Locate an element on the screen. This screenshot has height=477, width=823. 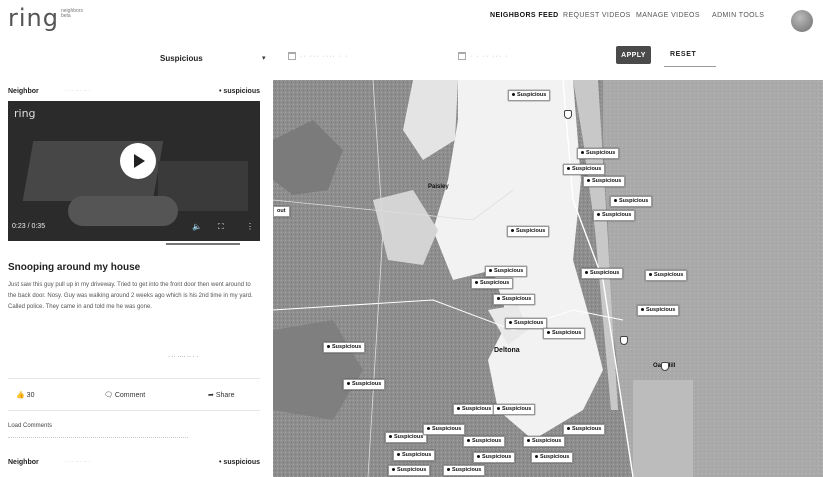
play-icon is located at coordinates (139, 161).